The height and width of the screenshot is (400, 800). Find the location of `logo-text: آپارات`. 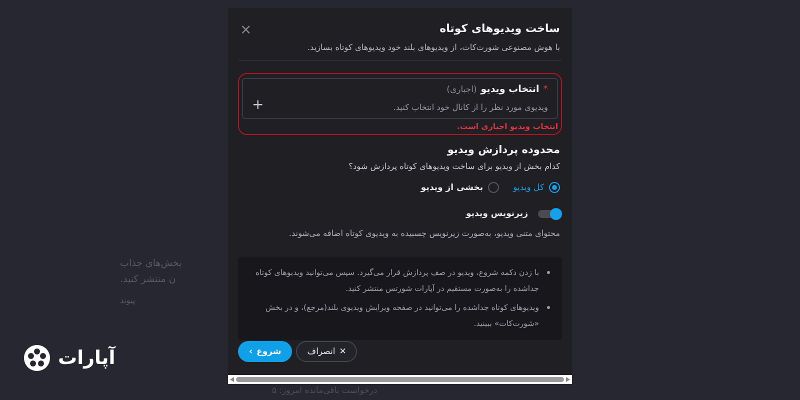

logo-text: آپارات is located at coordinates (87, 358).